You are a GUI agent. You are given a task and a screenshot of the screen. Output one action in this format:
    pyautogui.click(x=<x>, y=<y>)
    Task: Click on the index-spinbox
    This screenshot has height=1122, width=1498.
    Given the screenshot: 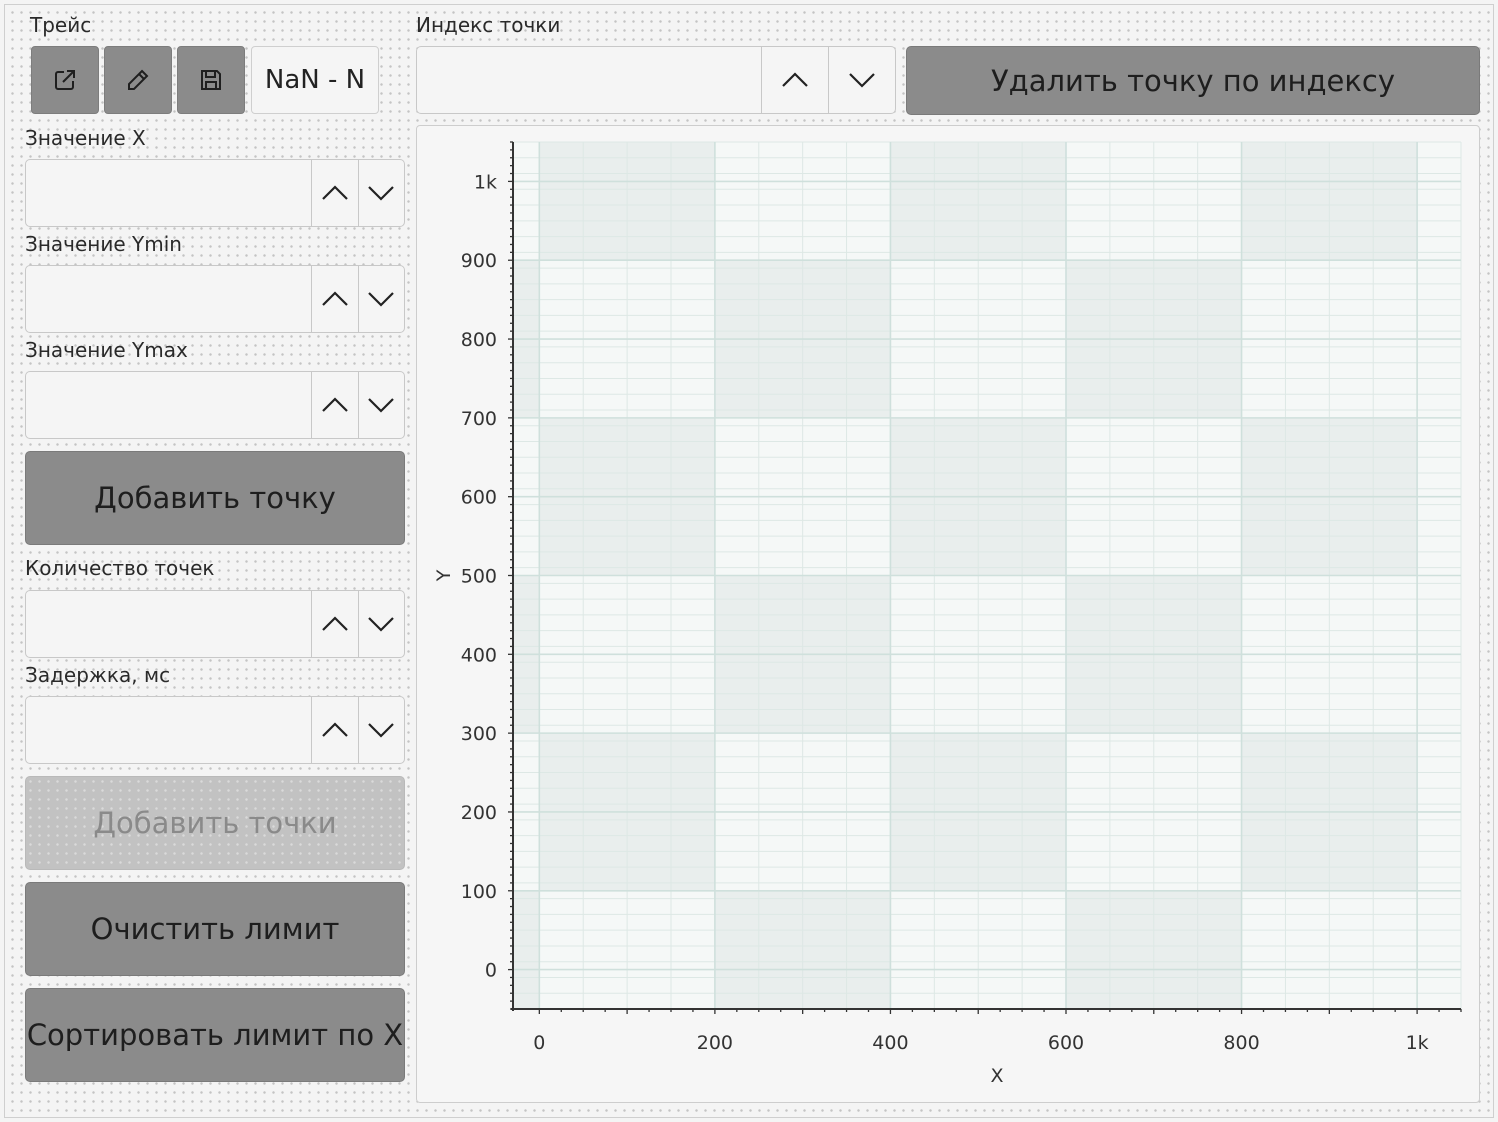 What is the action you would take?
    pyautogui.click(x=656, y=80)
    